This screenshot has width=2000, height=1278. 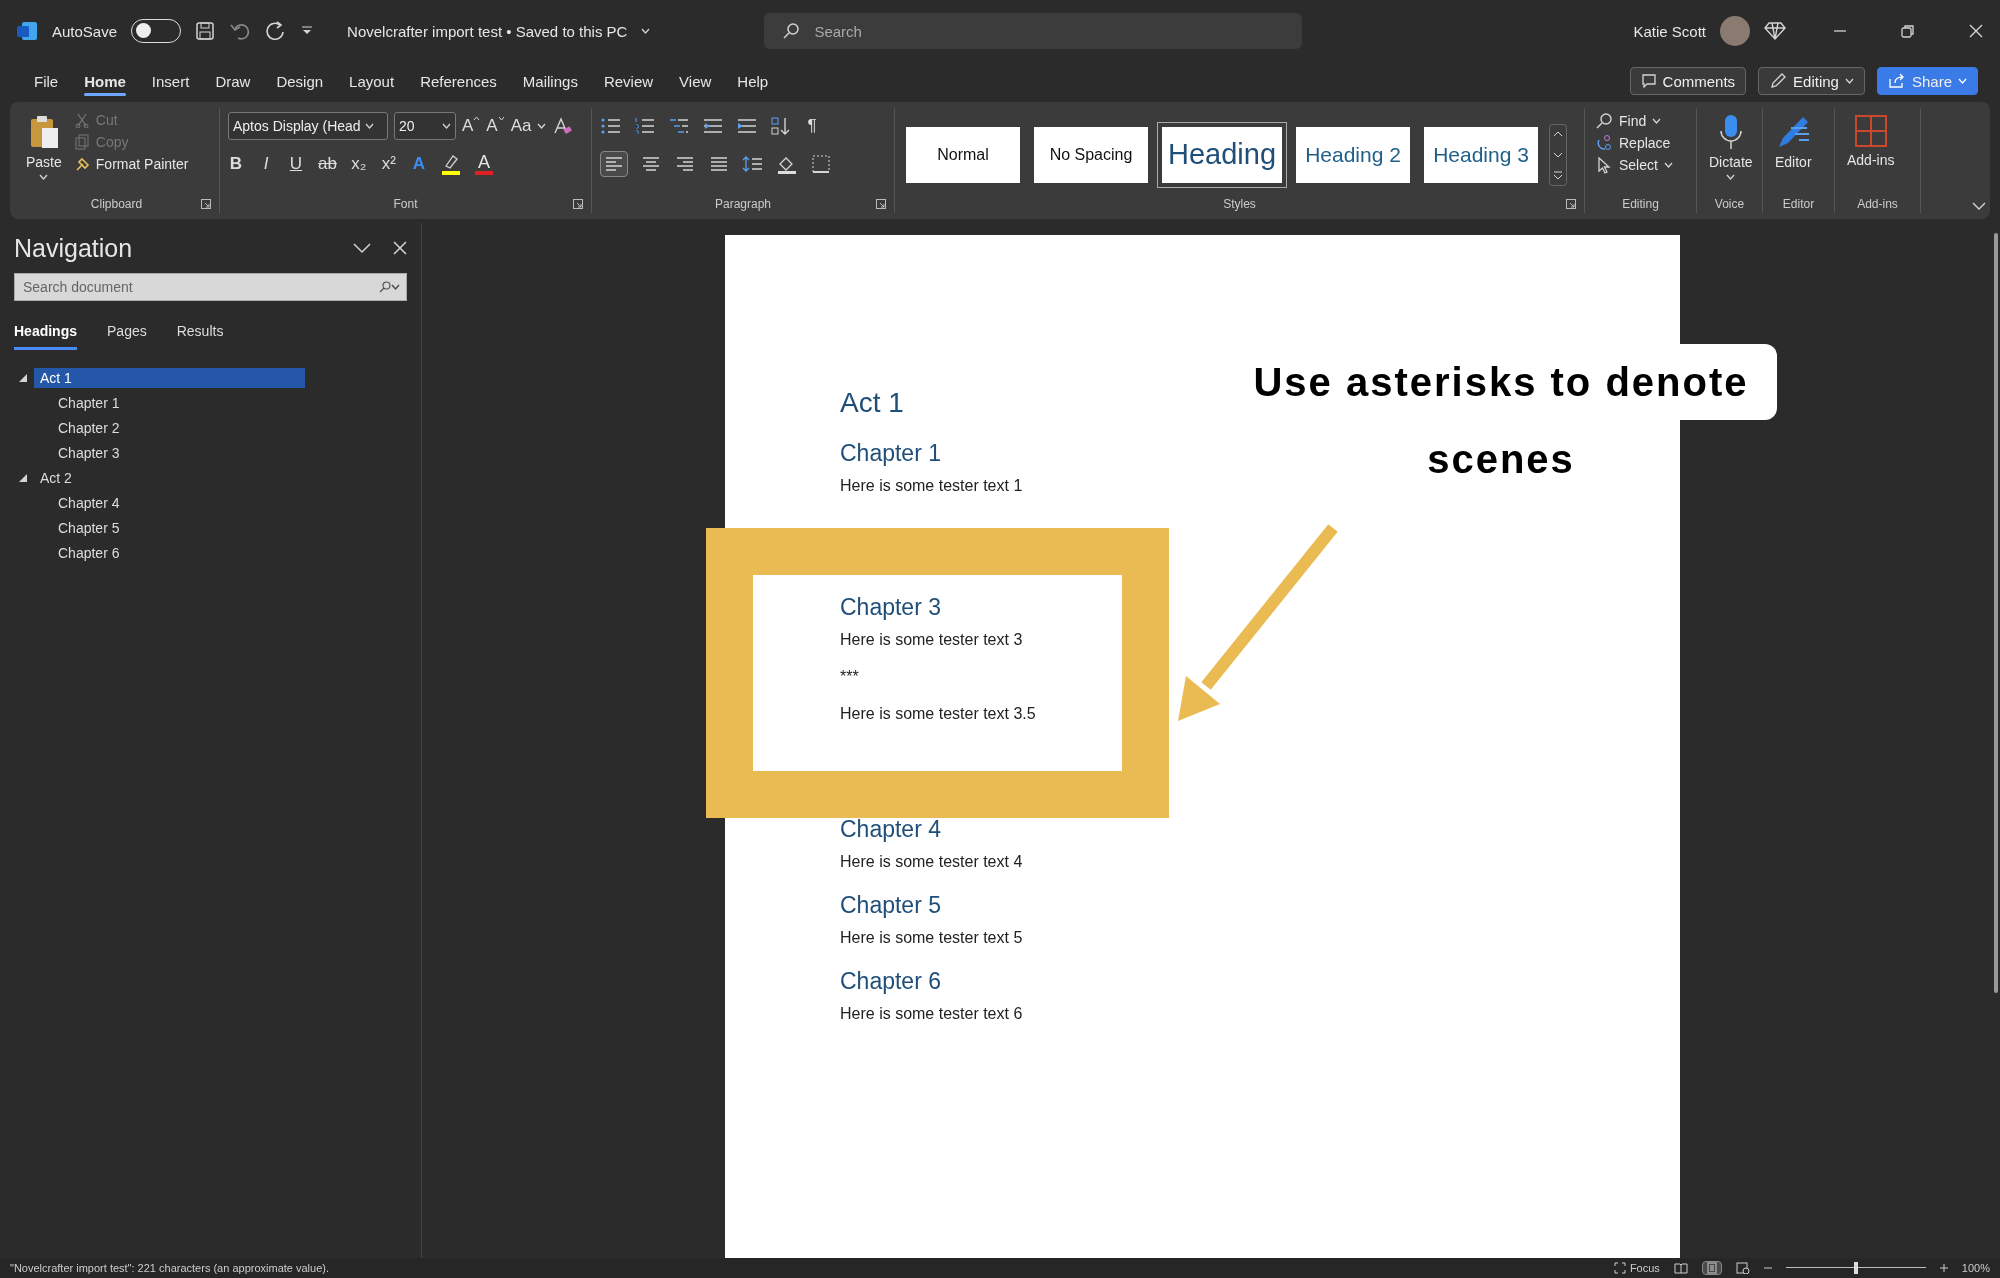 I want to click on read-mode-icon, so click(x=1680, y=1268).